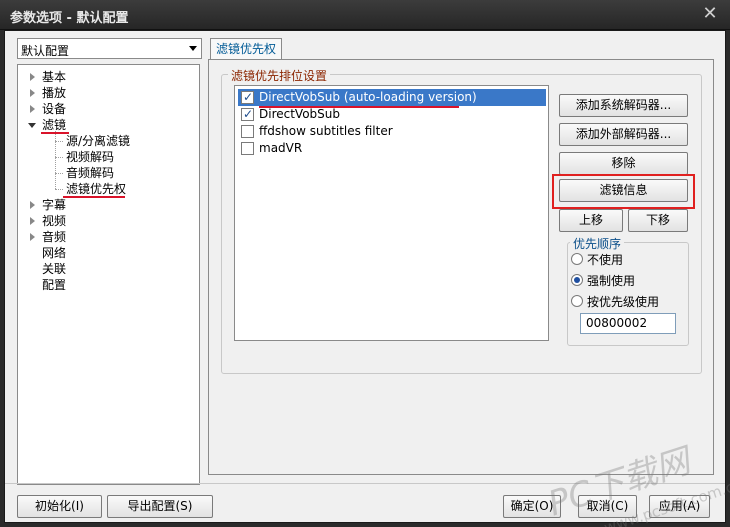  What do you see at coordinates (98, 141) in the screenshot?
I see `tree-item-label: 源/分离滤镜` at bounding box center [98, 141].